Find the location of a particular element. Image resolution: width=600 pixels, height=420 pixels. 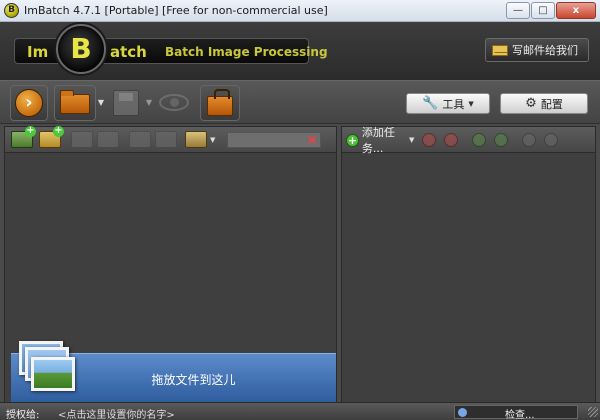

tools-menu-button: 🔧 工具 ▼ is located at coordinates (448, 103).